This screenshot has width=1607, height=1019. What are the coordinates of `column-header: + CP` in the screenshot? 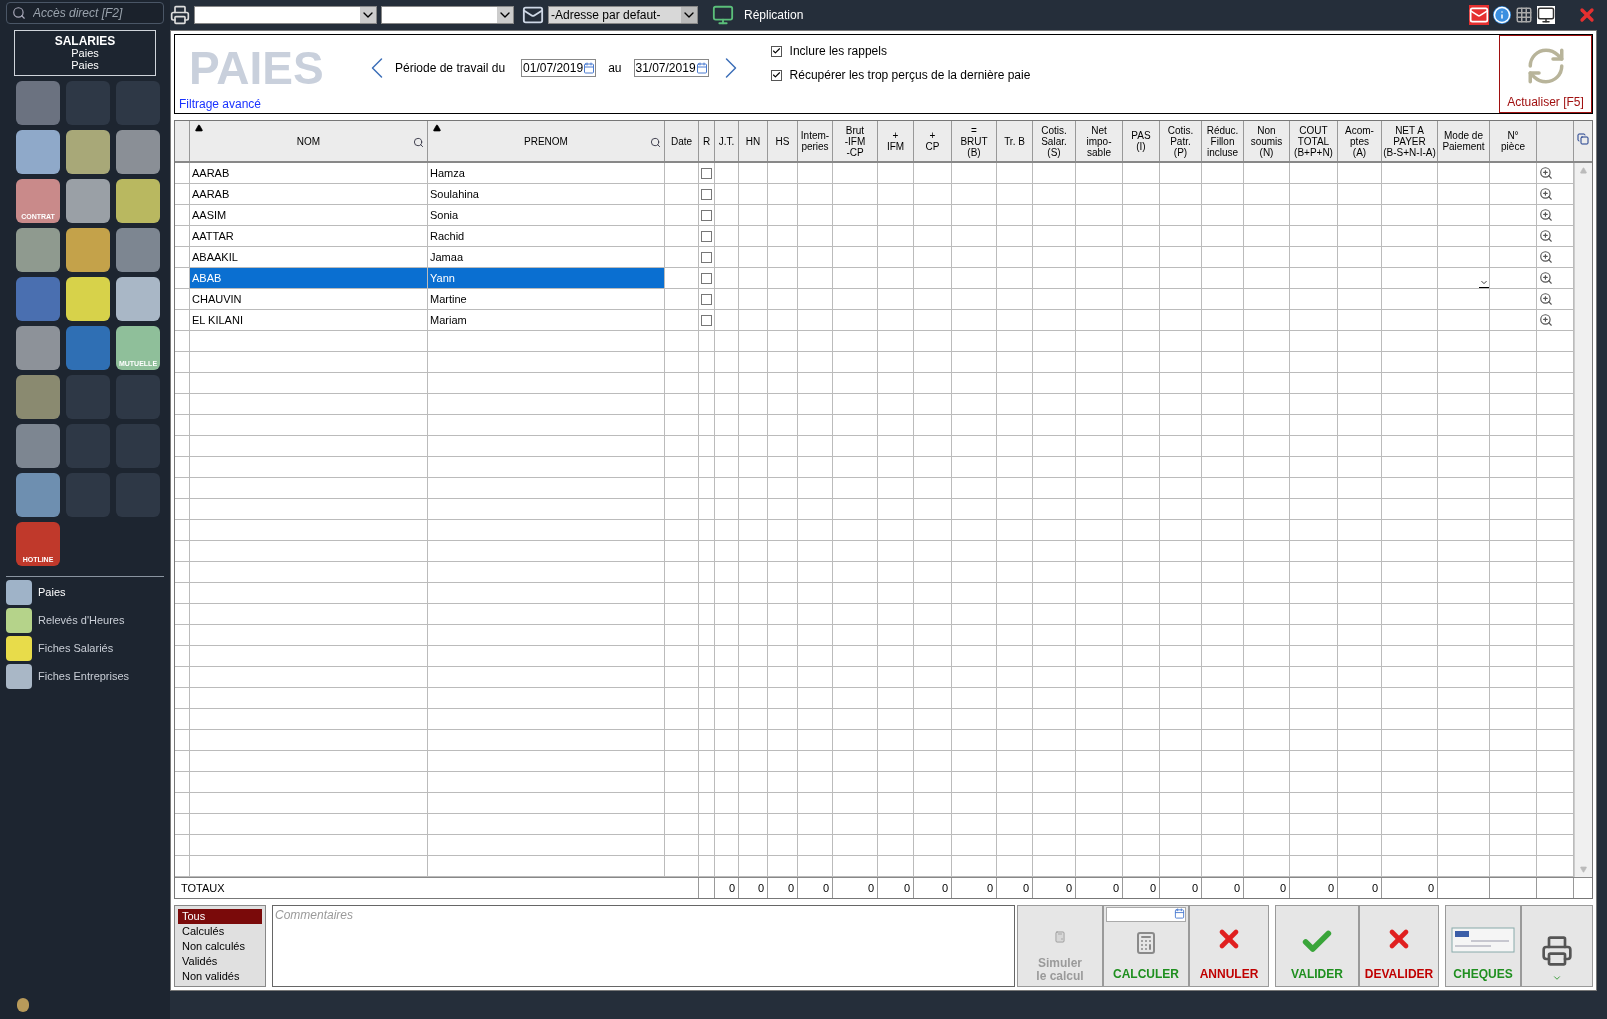 It's located at (933, 141).